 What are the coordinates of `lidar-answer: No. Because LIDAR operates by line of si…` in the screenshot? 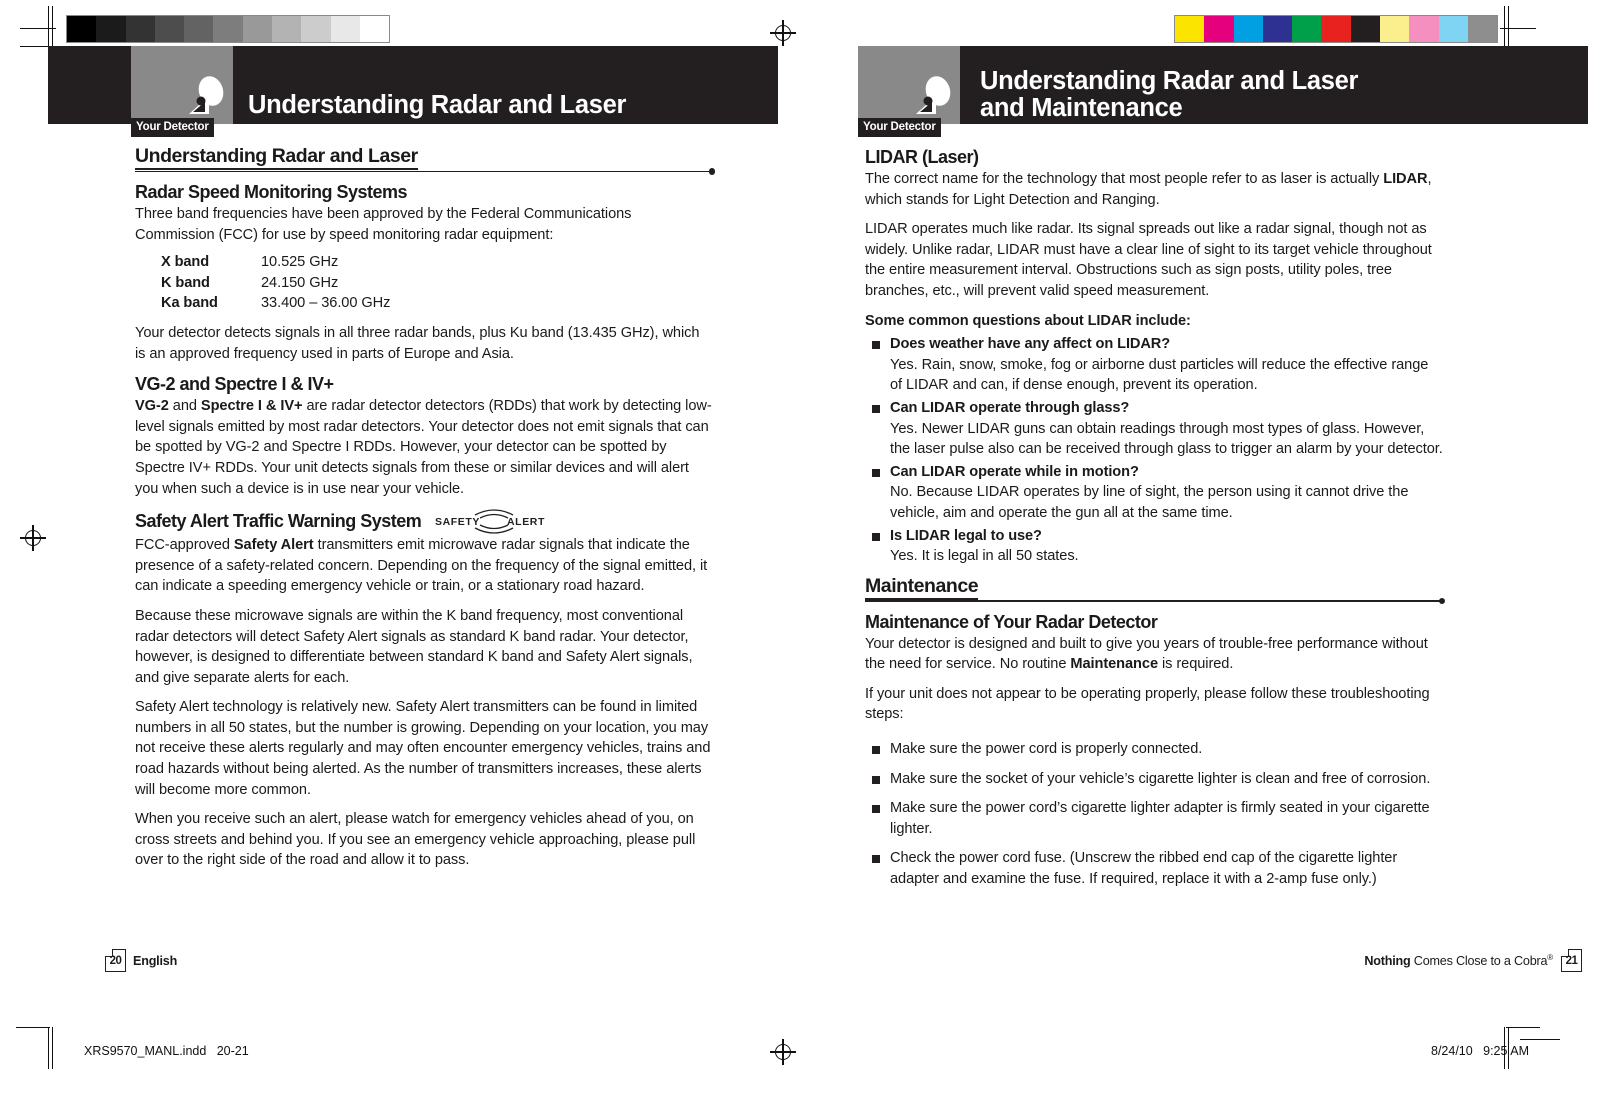 It's located at (1149, 502).